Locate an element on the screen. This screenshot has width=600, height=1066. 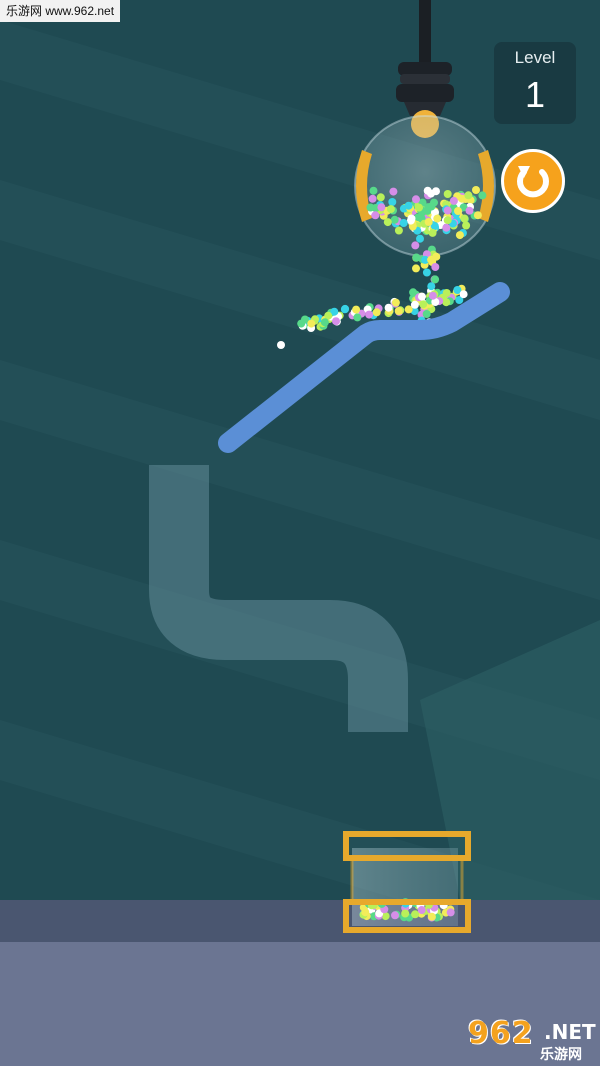
watermark-logo: 962 .NET 乐游网 is located at coordinates (528, 1039).